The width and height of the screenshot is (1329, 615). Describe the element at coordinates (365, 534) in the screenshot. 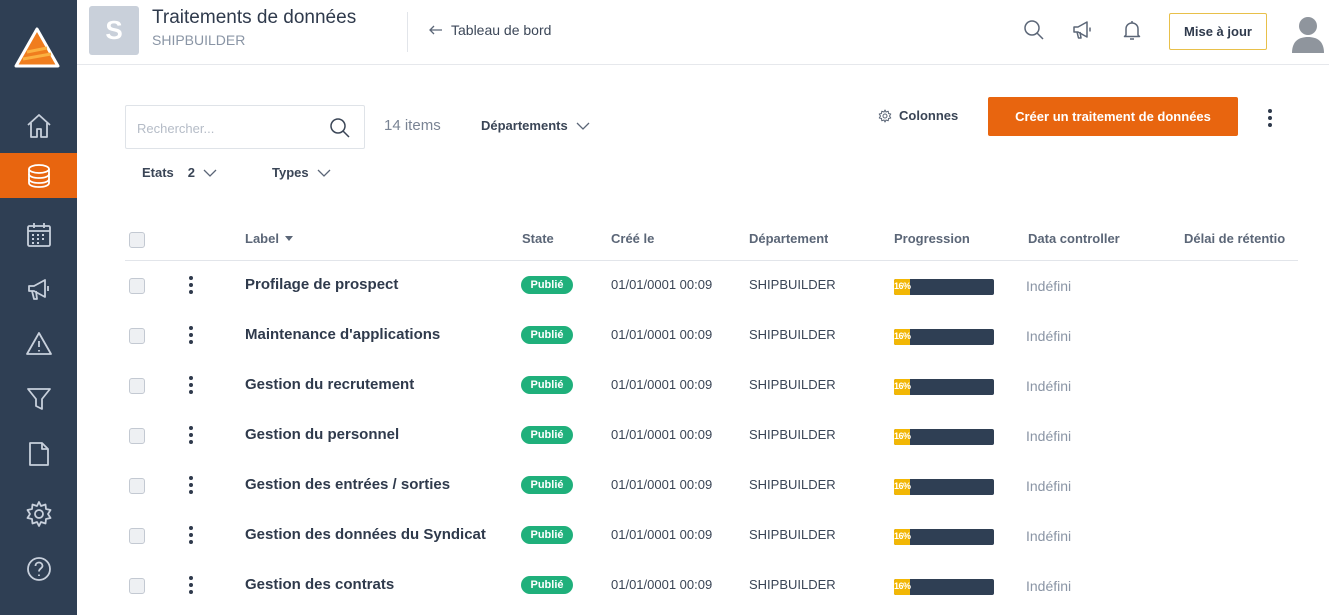

I see `row-label: Gestion des données du Syndicat` at that location.